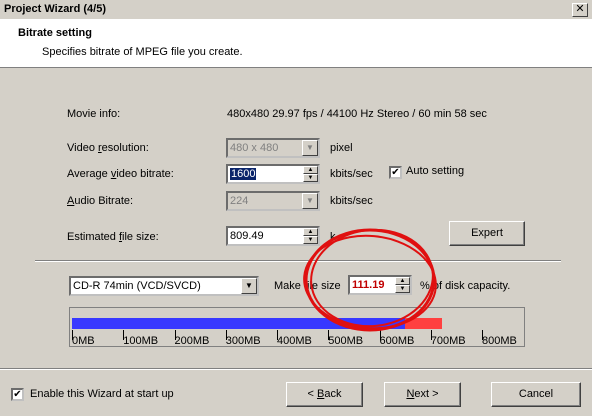 The height and width of the screenshot is (416, 592). What do you see at coordinates (351, 201) in the screenshot?
I see `audio-bitrate-unit: kbits/sec` at bounding box center [351, 201].